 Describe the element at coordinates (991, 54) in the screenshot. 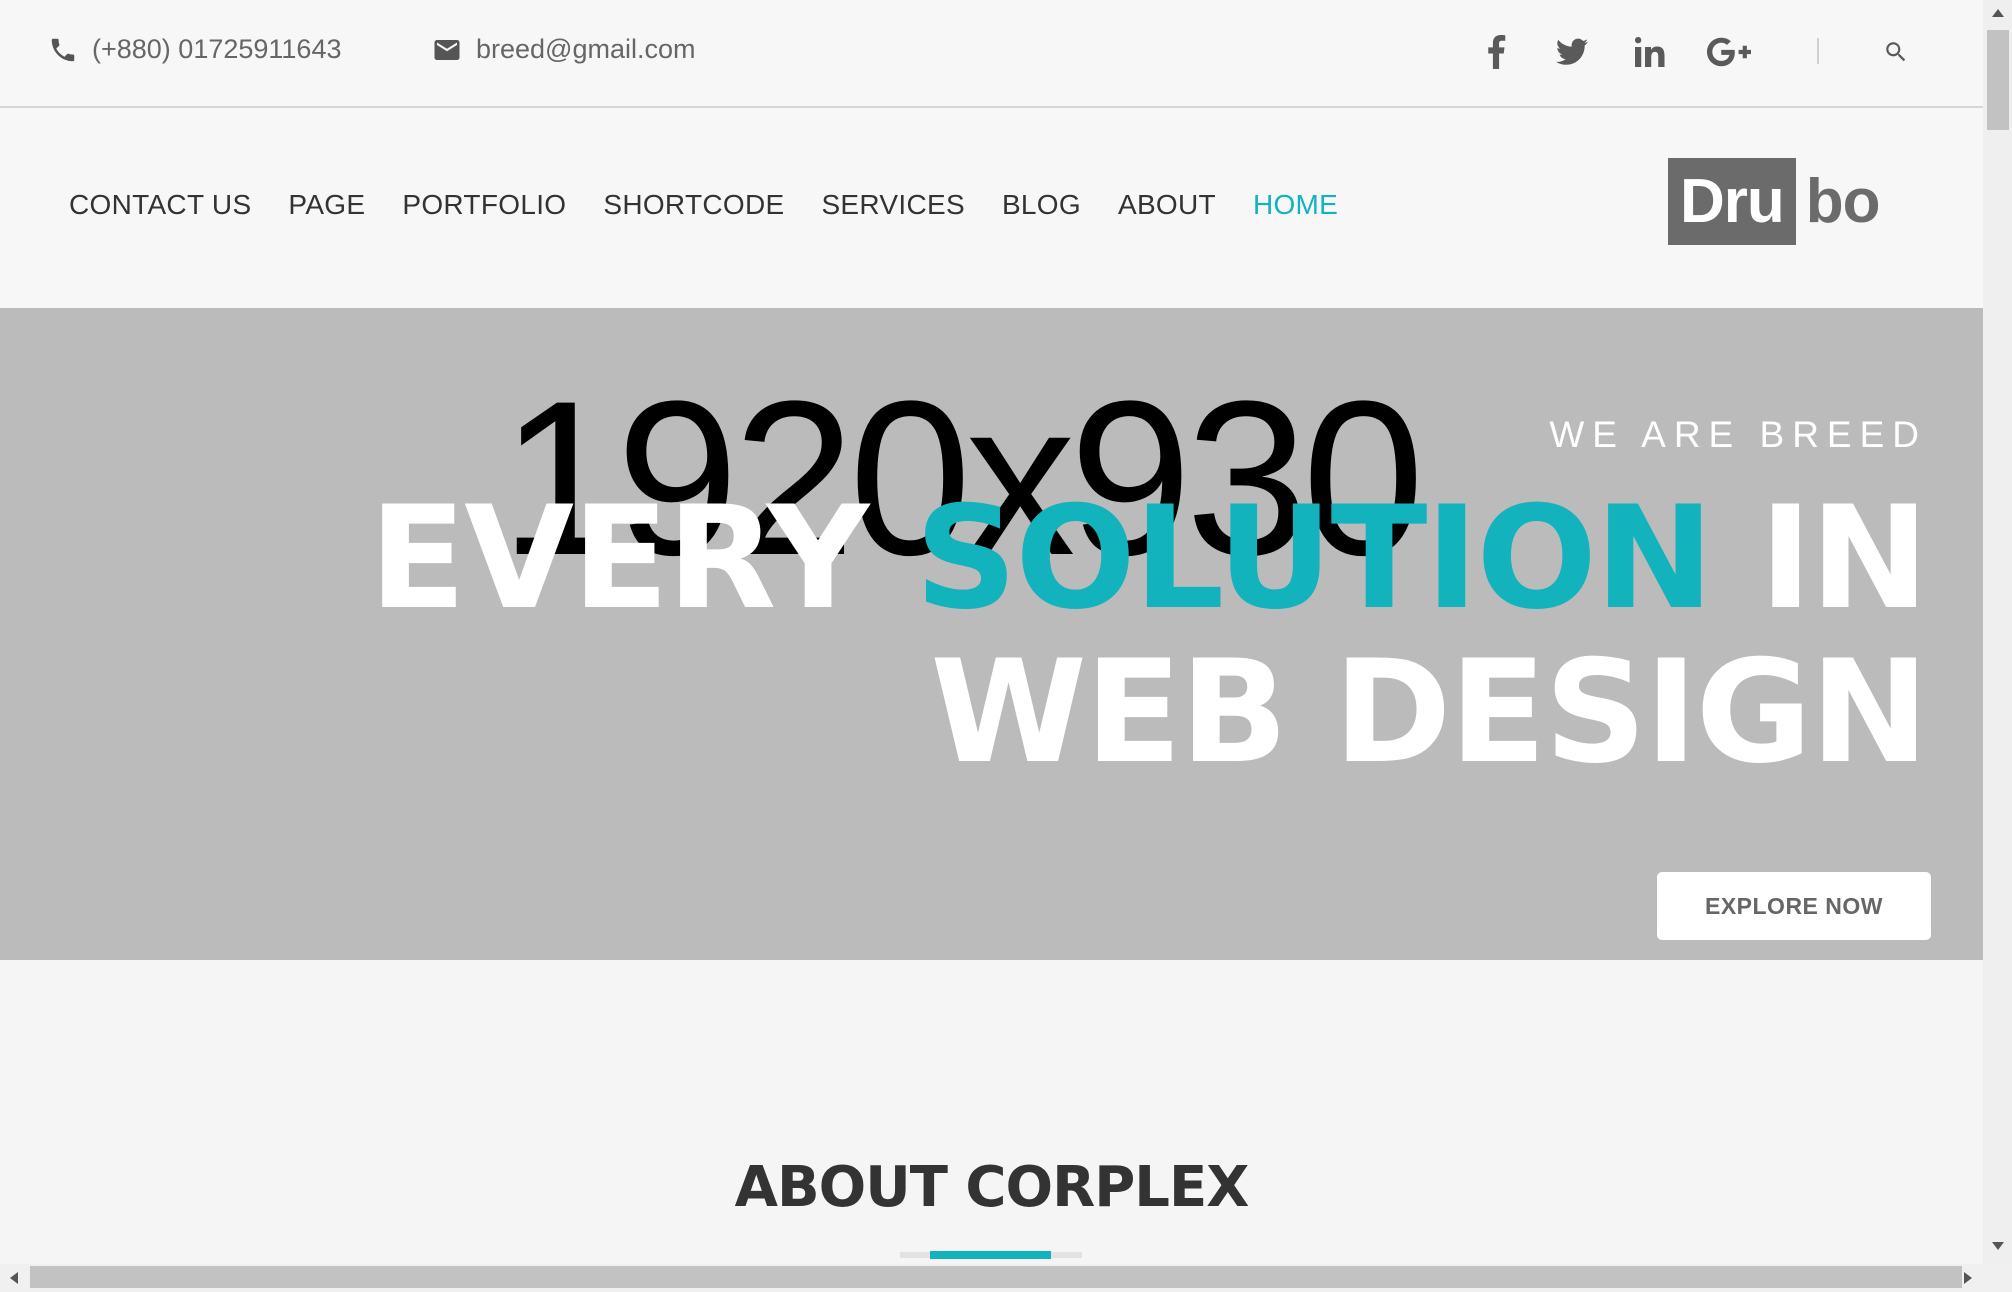

I see `top-bar: (+880) 01725911643 breed@gmail.com` at that location.